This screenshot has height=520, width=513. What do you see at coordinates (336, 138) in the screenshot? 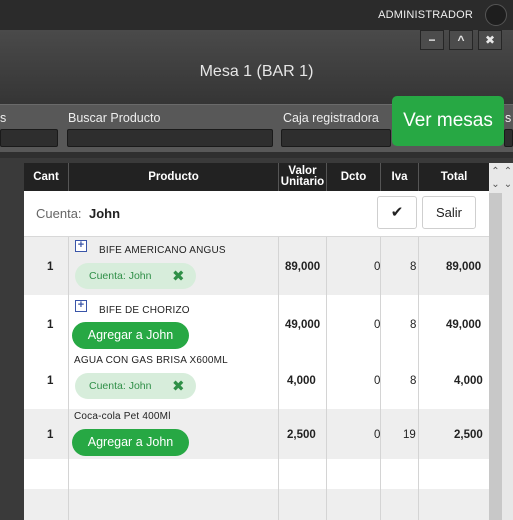
I see `caja-registradora-input` at bounding box center [336, 138].